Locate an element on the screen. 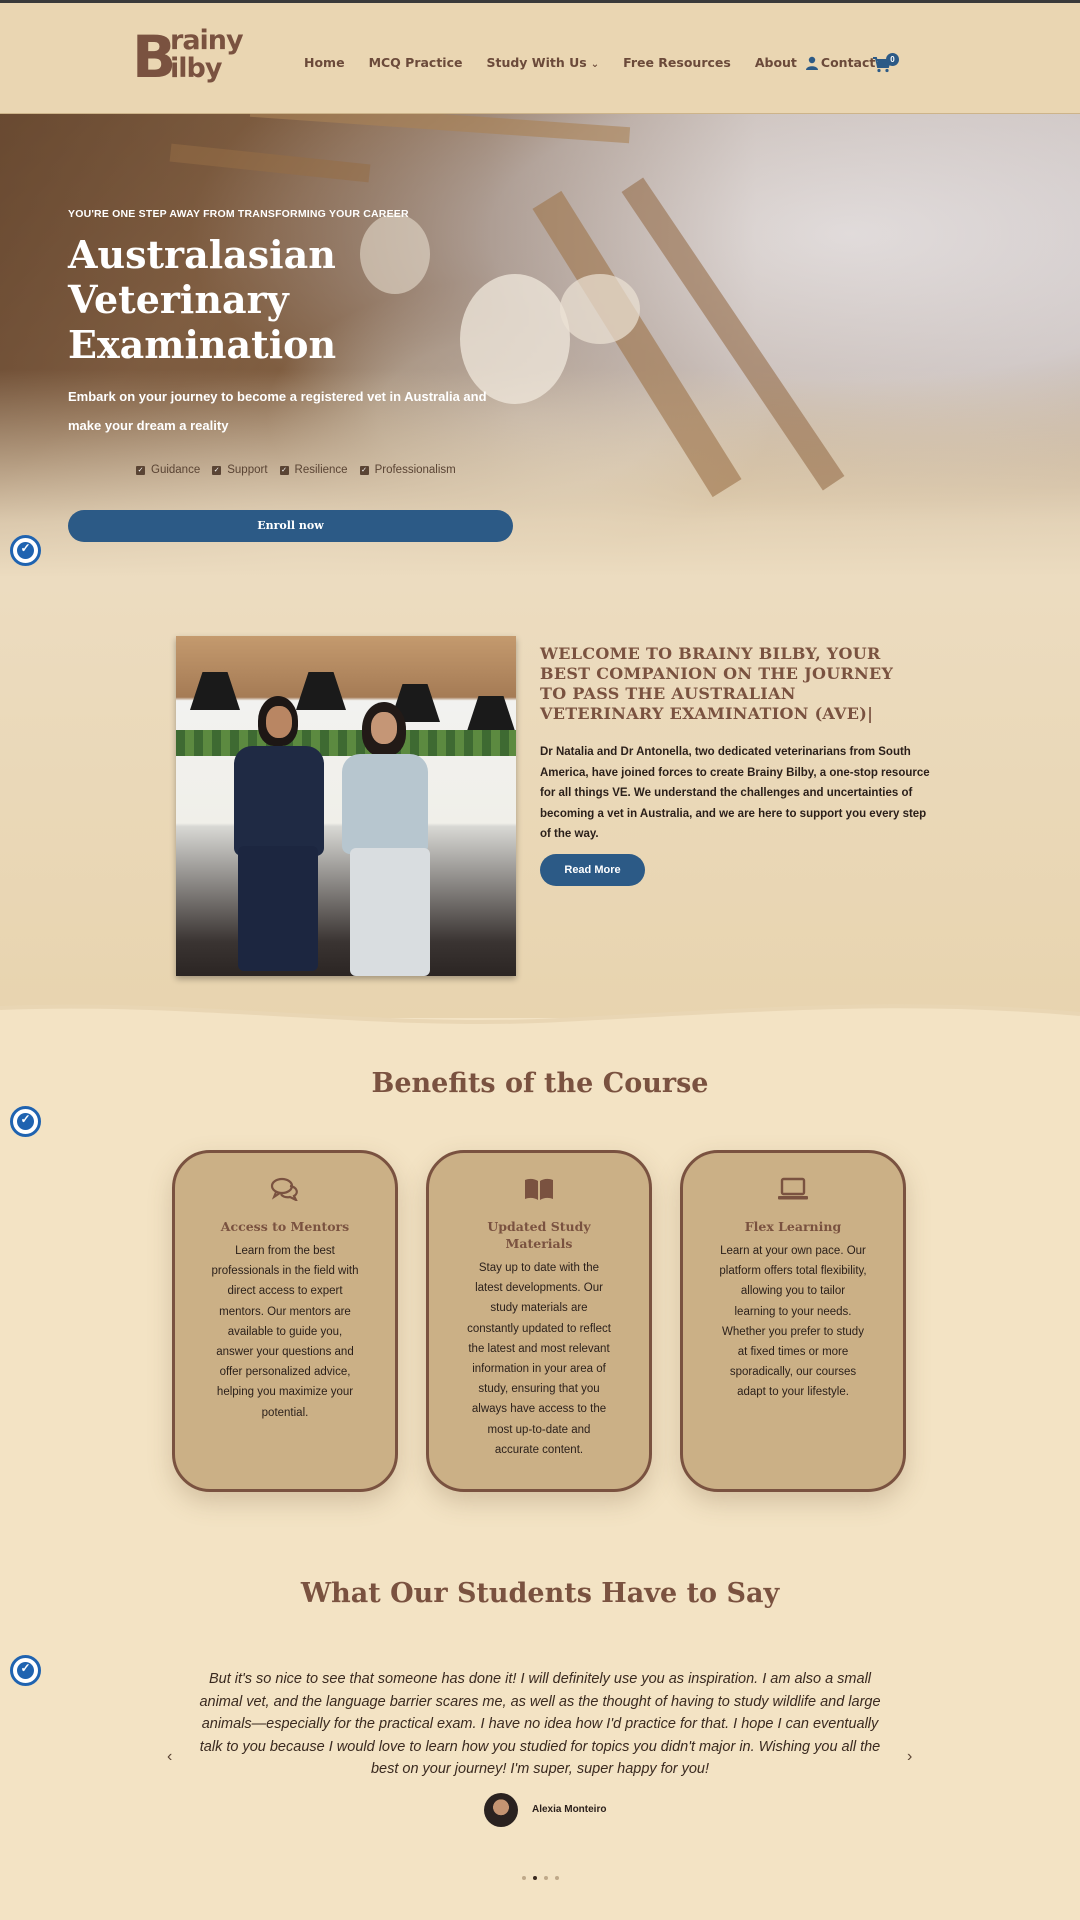 This screenshot has height=1920, width=1080. benefit-card-title: Flex Learning is located at coordinates (793, 1226).